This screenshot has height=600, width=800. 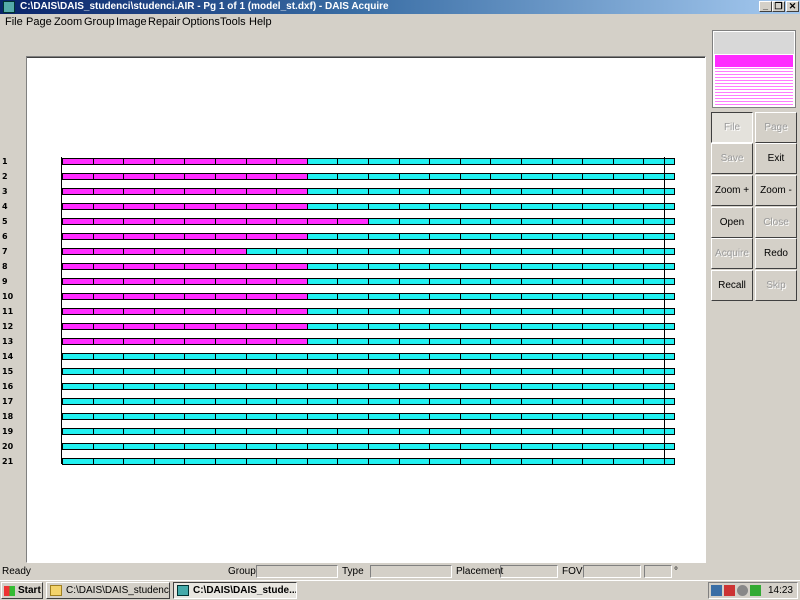 What do you see at coordinates (108, 590) in the screenshot?
I see `taskbar-explorer-window: C:\DAIS\DAIS_studenci` at bounding box center [108, 590].